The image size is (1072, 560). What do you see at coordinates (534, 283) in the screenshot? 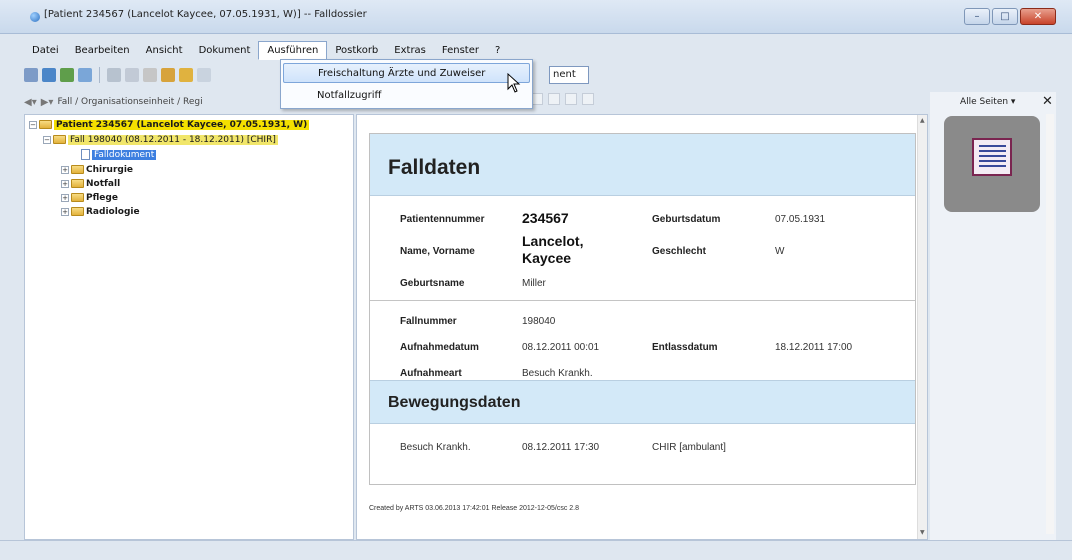
I see `geburtsname-value: Miller` at bounding box center [534, 283].